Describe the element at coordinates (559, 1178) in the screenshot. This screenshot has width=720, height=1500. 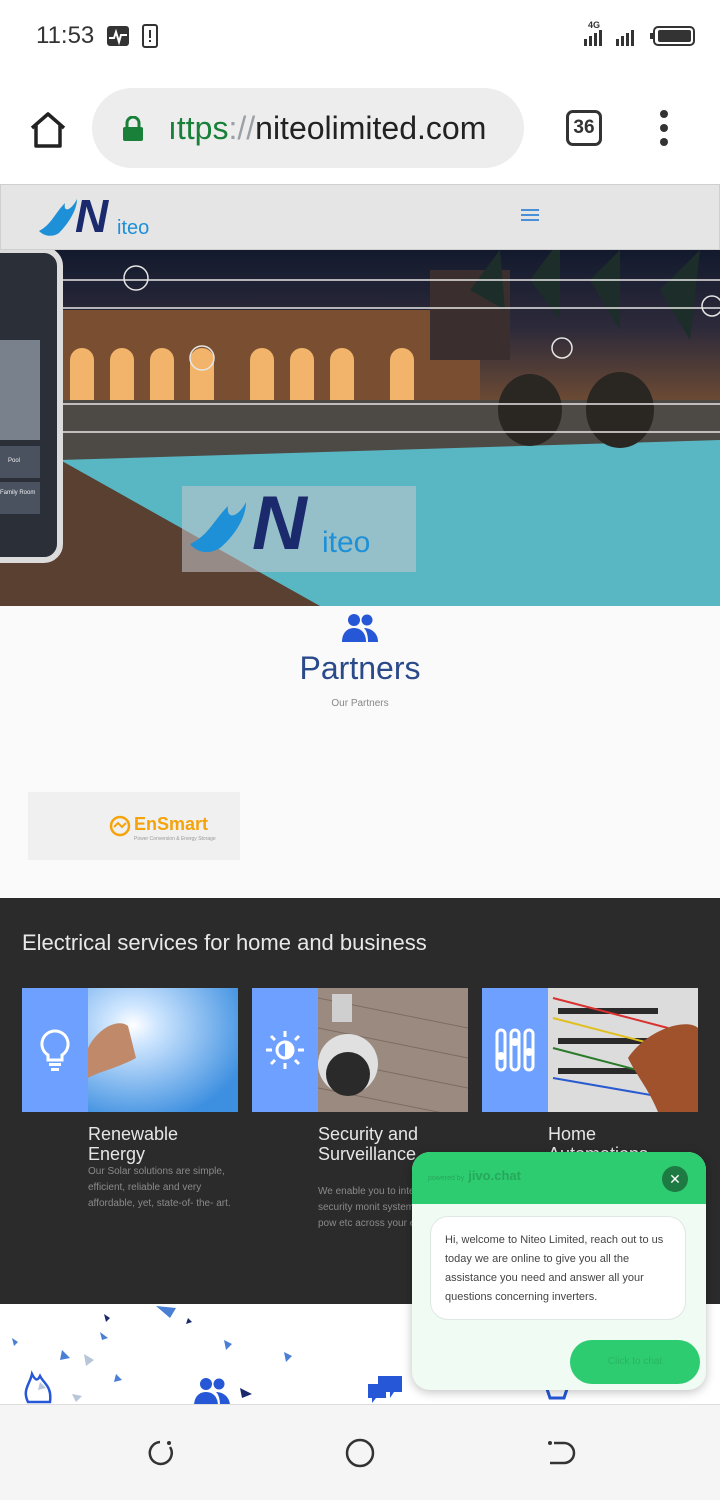
I see `chat-header: powered by jivo.chat ✕` at that location.